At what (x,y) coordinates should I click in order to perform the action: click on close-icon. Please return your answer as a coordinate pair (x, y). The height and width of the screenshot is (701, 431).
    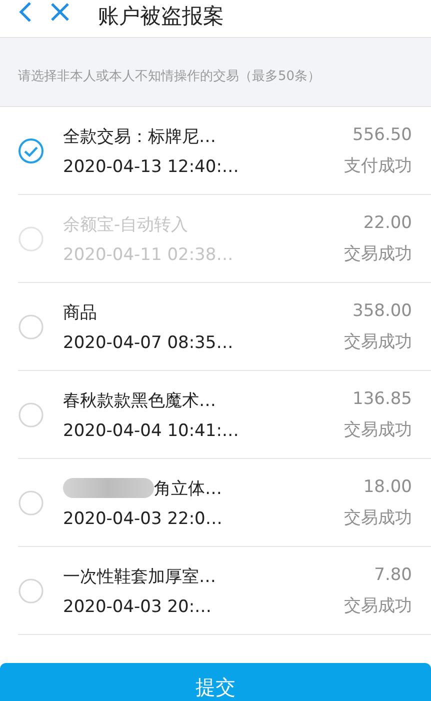
    Looking at the image, I should click on (60, 12).